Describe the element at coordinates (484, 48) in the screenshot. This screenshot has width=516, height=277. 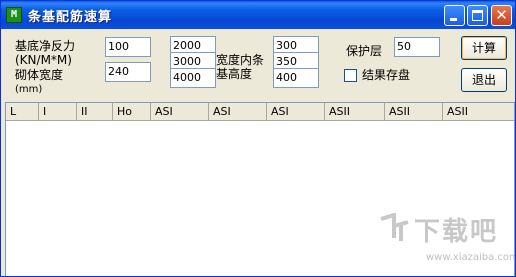
I see `calculate-button: 计算` at that location.